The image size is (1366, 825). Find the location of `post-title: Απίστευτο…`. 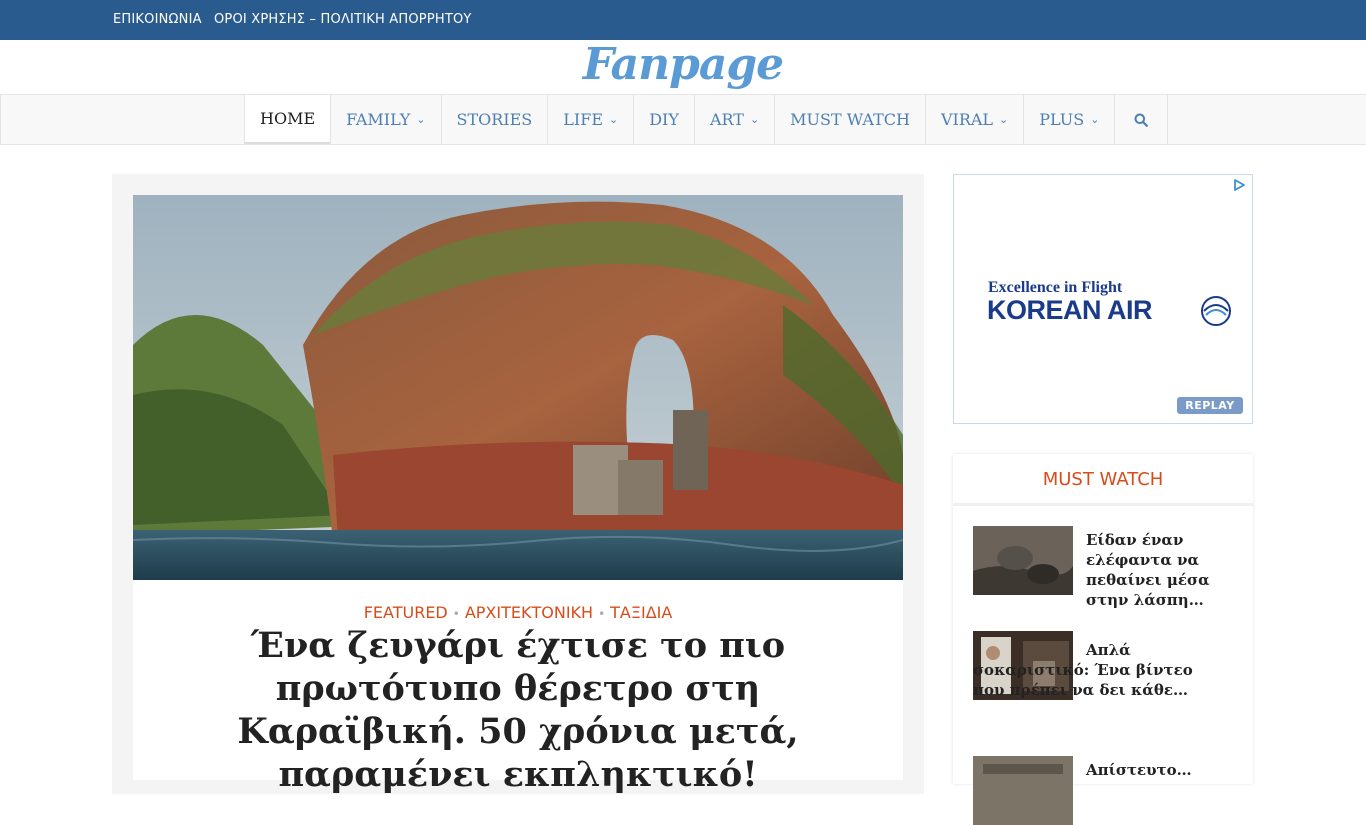

post-title: Απίστευτο… is located at coordinates (1156, 770).